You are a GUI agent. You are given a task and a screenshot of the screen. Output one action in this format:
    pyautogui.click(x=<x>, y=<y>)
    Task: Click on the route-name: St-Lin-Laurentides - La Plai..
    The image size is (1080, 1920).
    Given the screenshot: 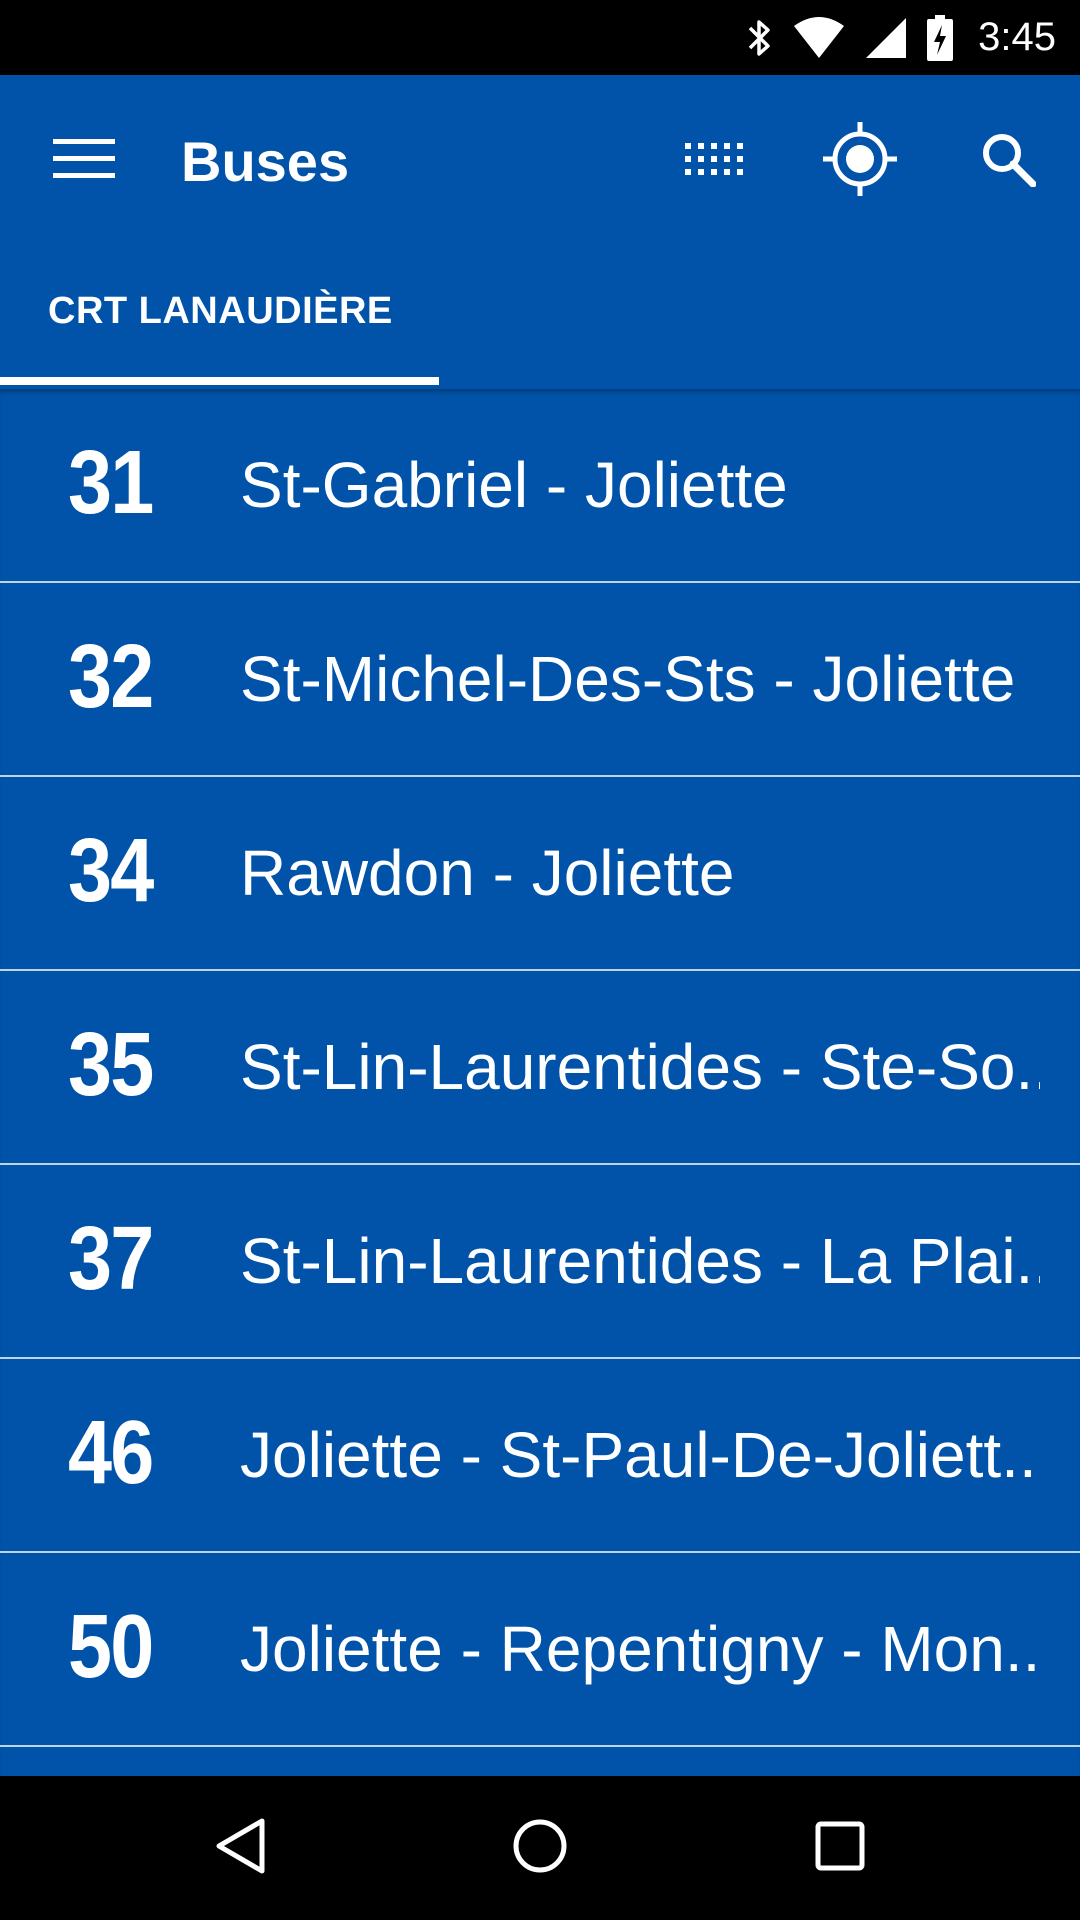 What is the action you would take?
    pyautogui.click(x=640, y=1261)
    